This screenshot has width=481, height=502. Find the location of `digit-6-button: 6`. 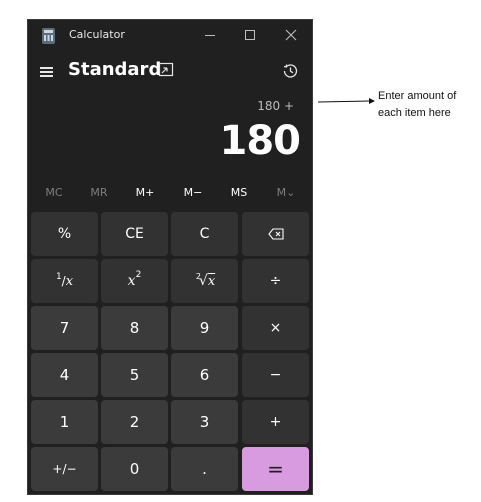

digit-6-button: 6 is located at coordinates (204, 375).